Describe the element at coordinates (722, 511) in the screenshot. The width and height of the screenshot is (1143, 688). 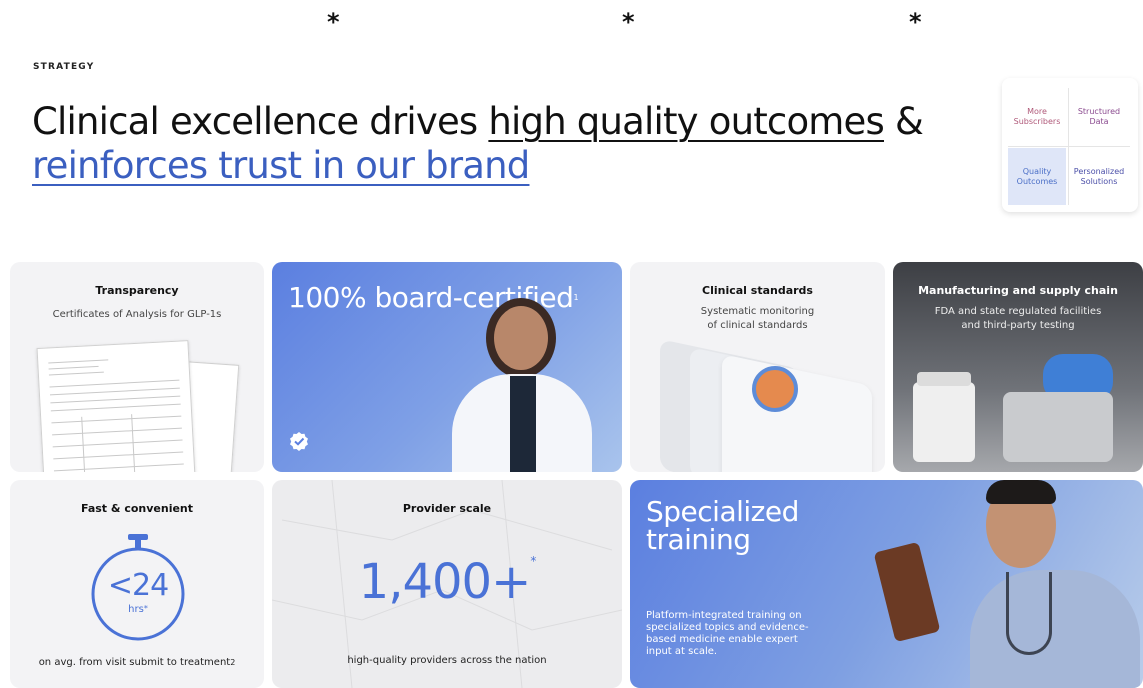
I see `card-title-line: Specialized` at that location.